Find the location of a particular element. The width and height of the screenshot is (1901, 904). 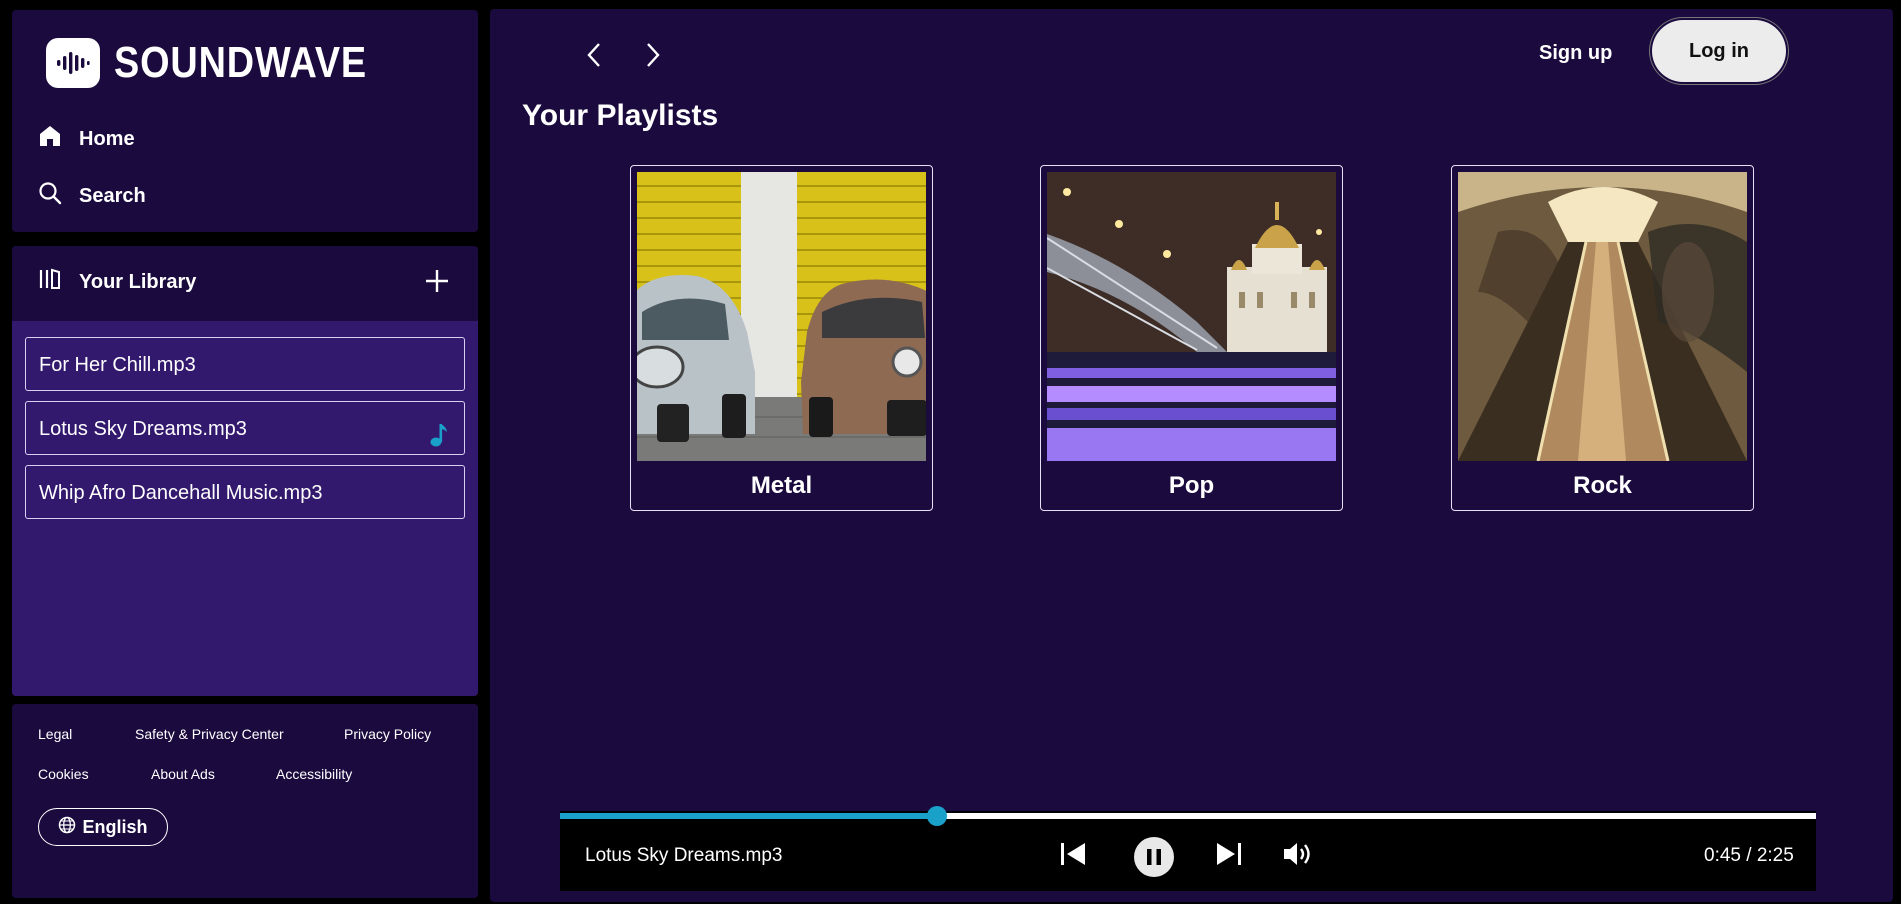

nav-search: Search is located at coordinates (92, 196).